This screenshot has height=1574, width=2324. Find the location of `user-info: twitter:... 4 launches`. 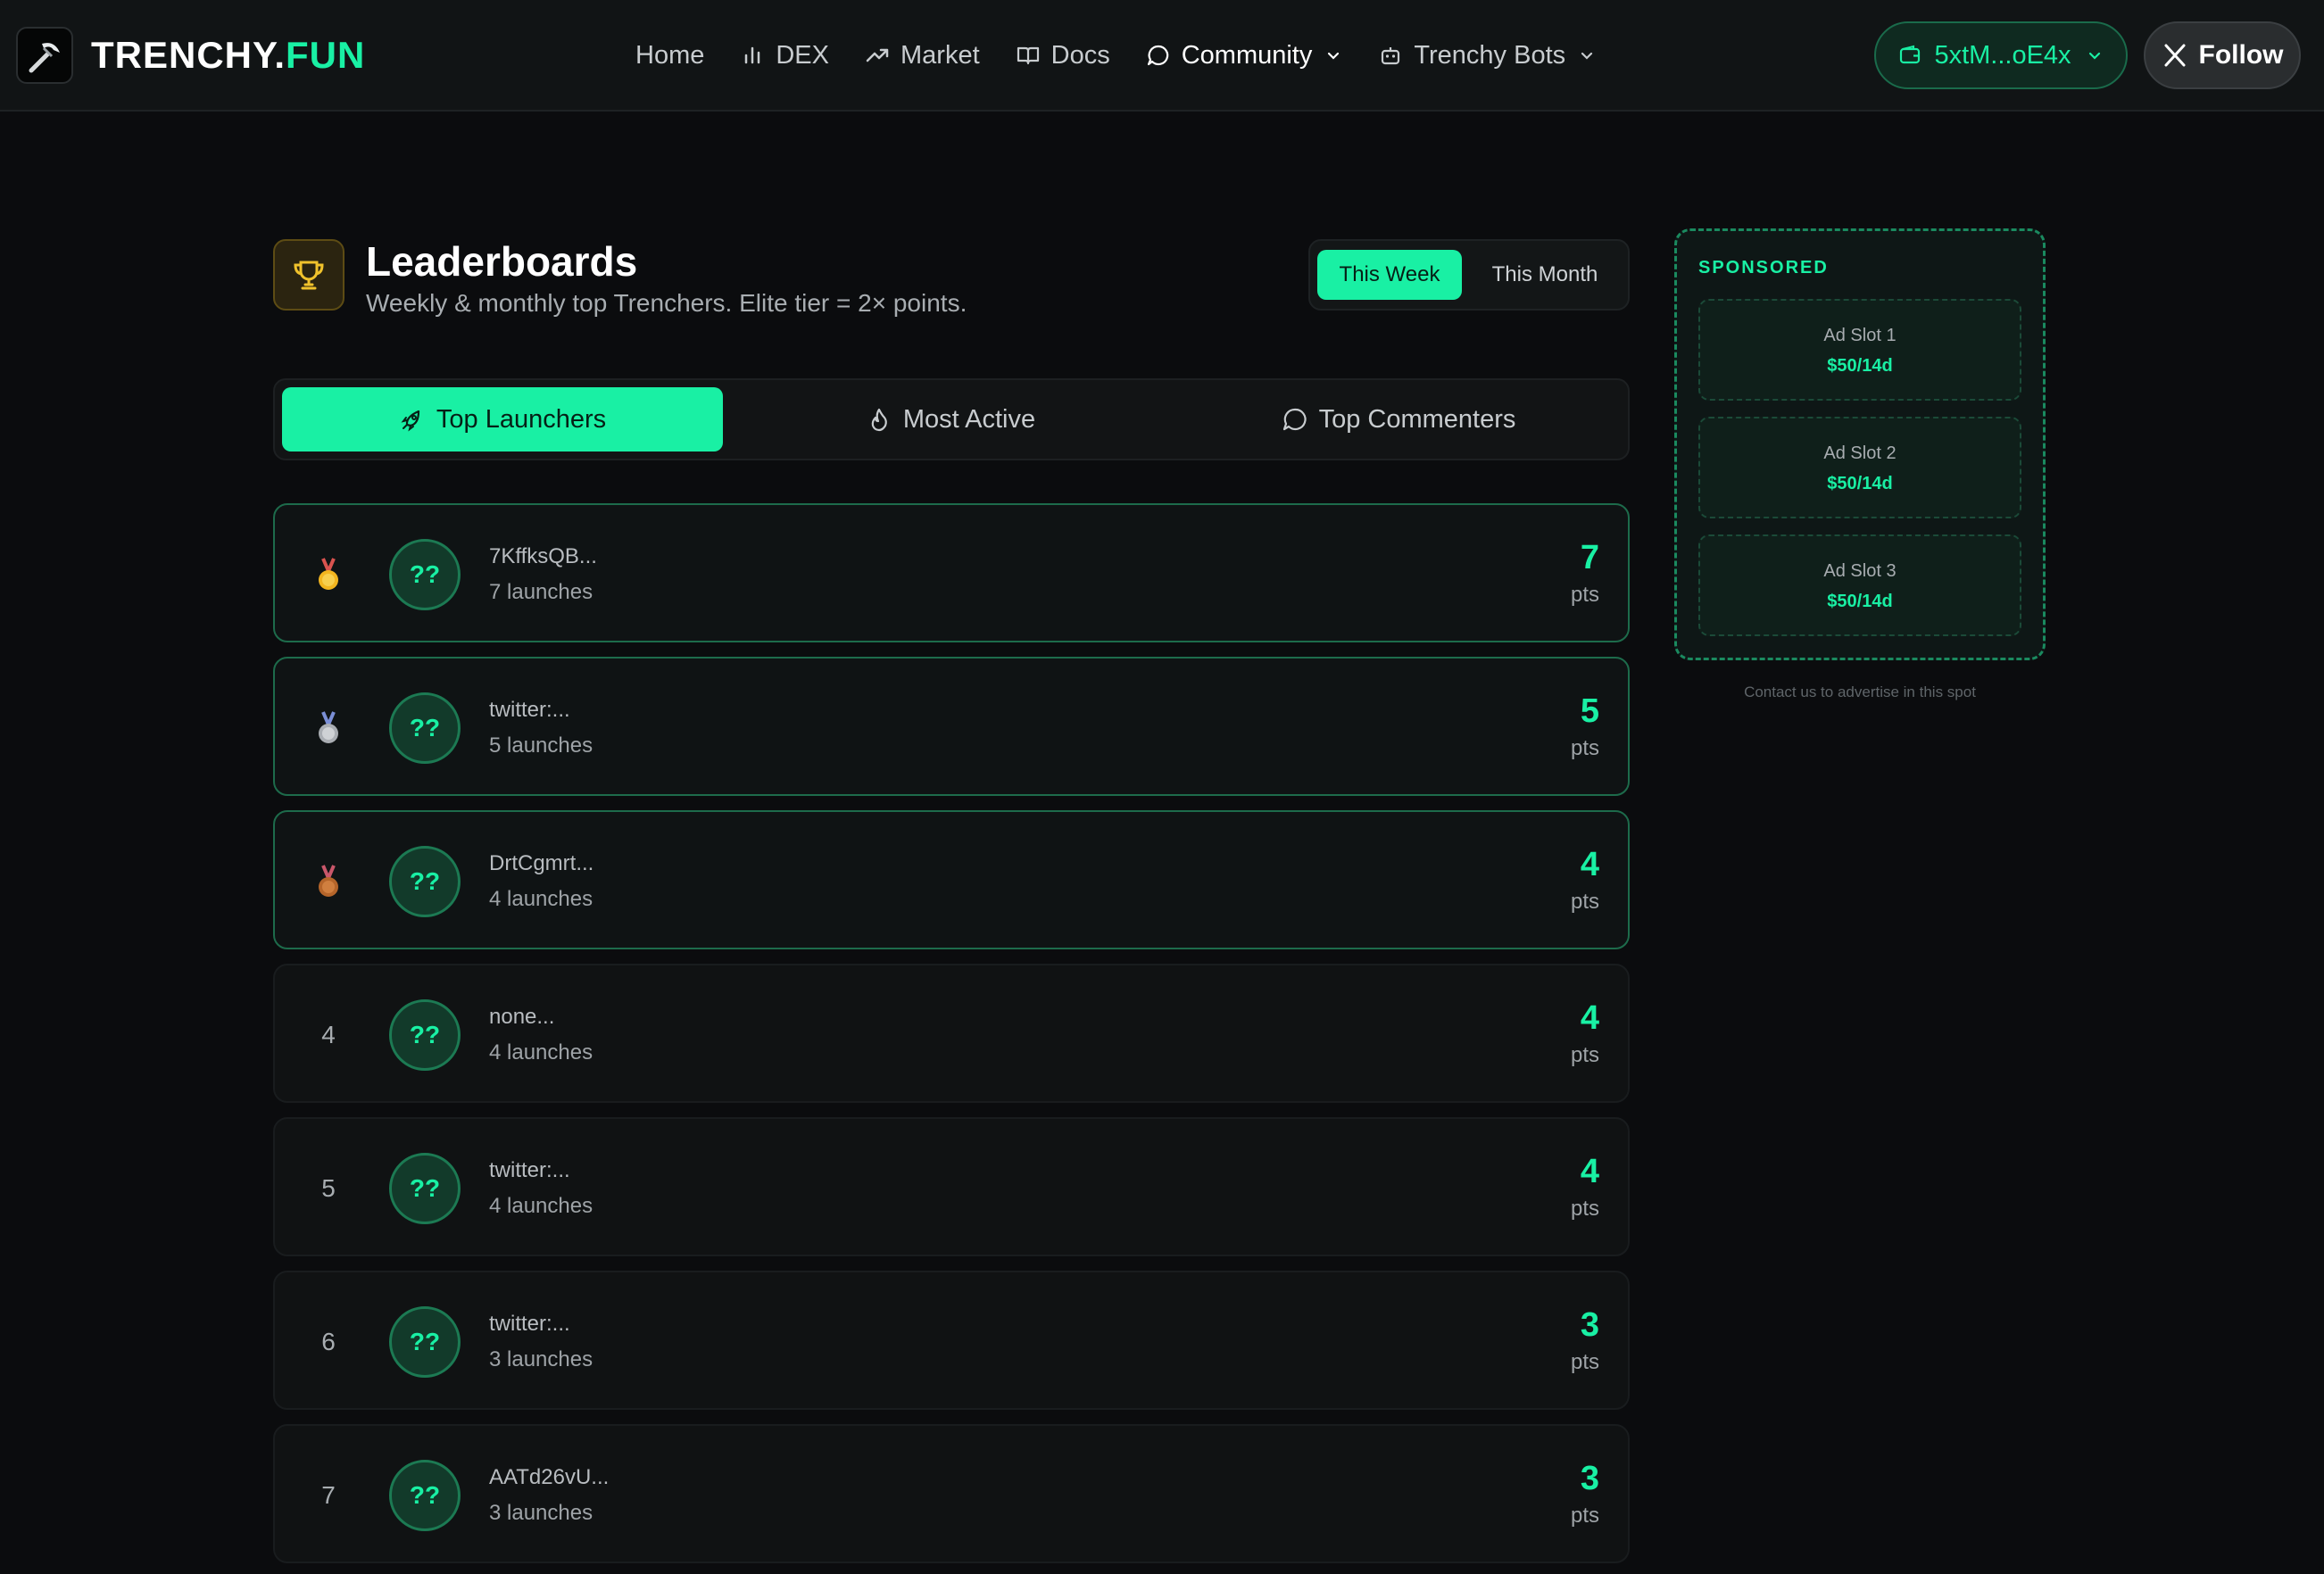

user-info: twitter:... 4 launches is located at coordinates (541, 1188).